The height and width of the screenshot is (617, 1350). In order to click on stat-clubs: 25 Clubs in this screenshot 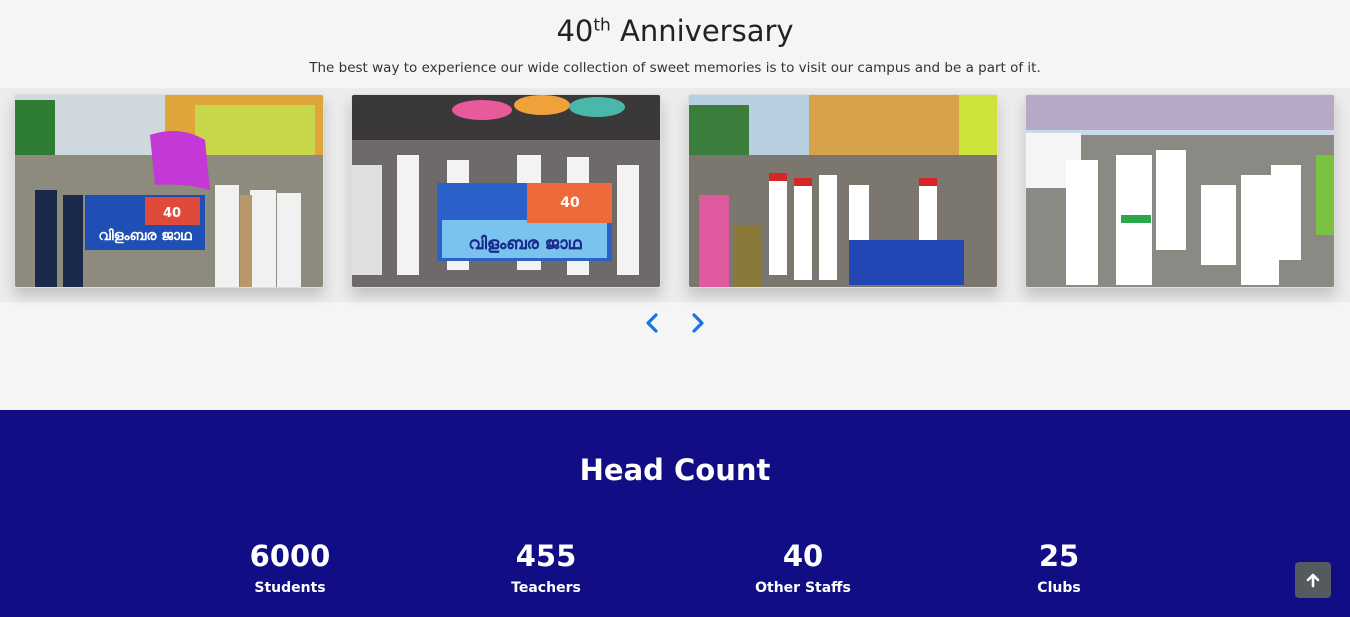, I will do `click(1059, 567)`.